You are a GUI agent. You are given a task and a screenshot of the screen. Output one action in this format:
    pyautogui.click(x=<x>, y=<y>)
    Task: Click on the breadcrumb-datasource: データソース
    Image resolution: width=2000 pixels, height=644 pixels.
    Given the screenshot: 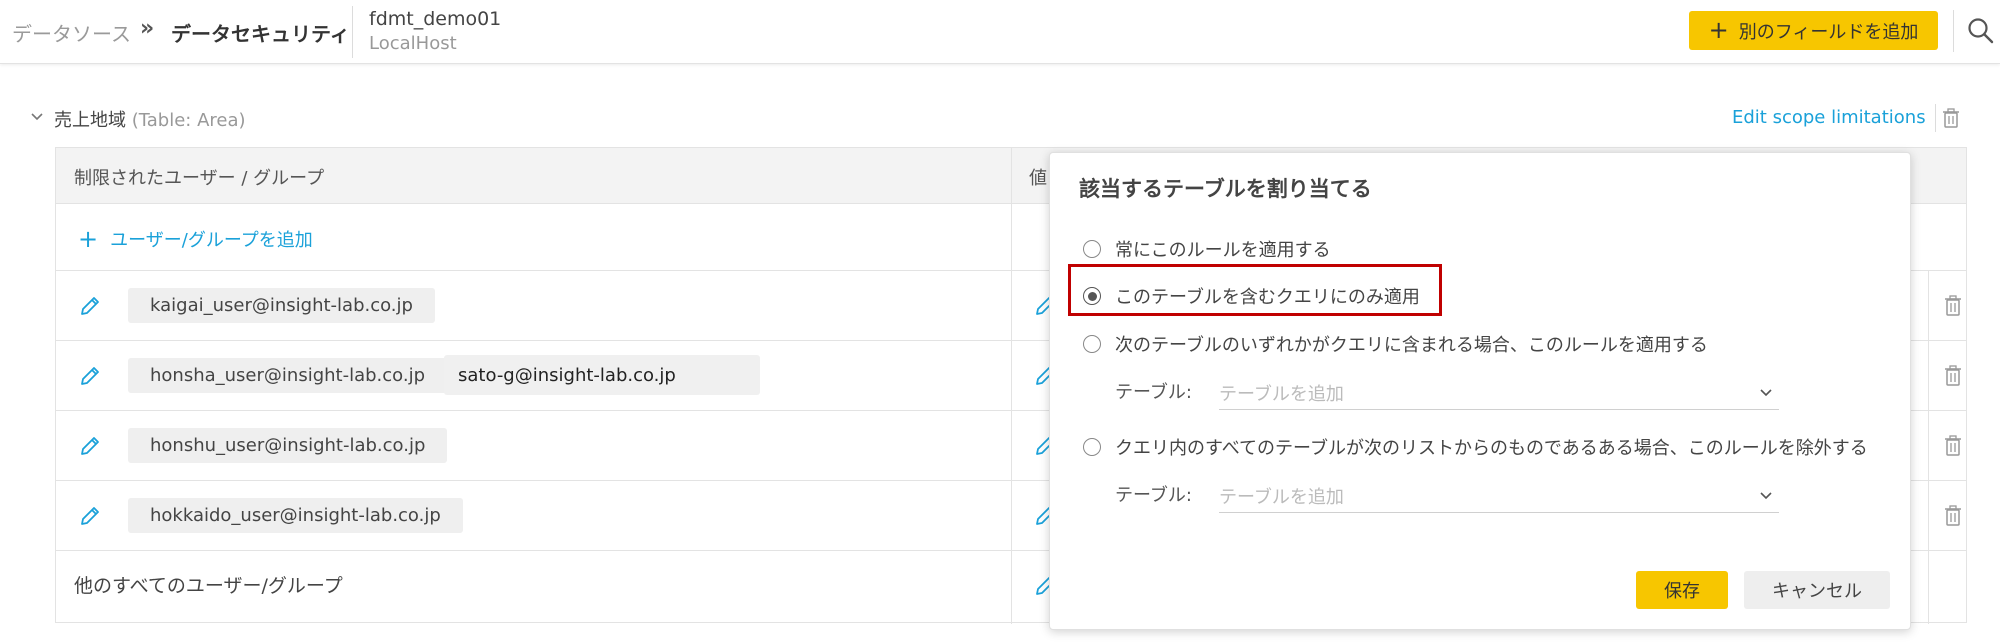 What is the action you would take?
    pyautogui.click(x=71, y=32)
    